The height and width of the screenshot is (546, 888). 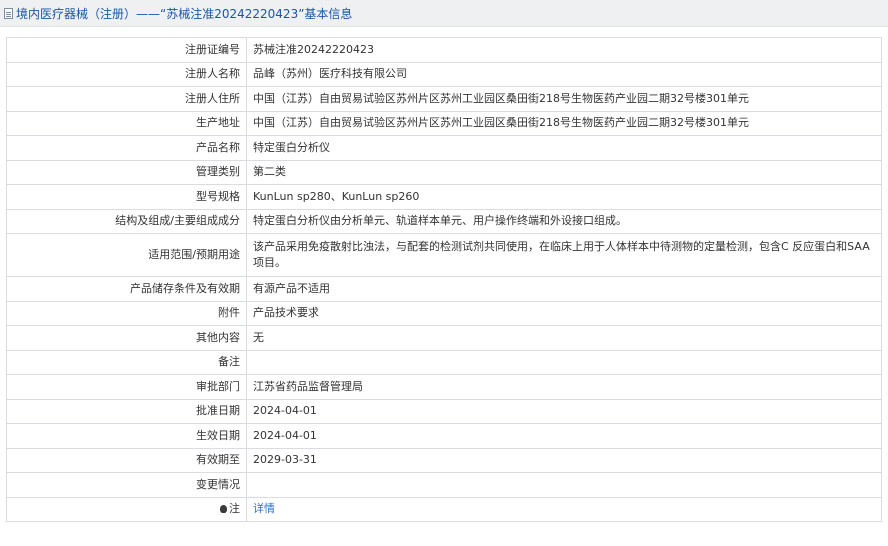 I want to click on row-label: 适用范围/预期用途, so click(x=126, y=255).